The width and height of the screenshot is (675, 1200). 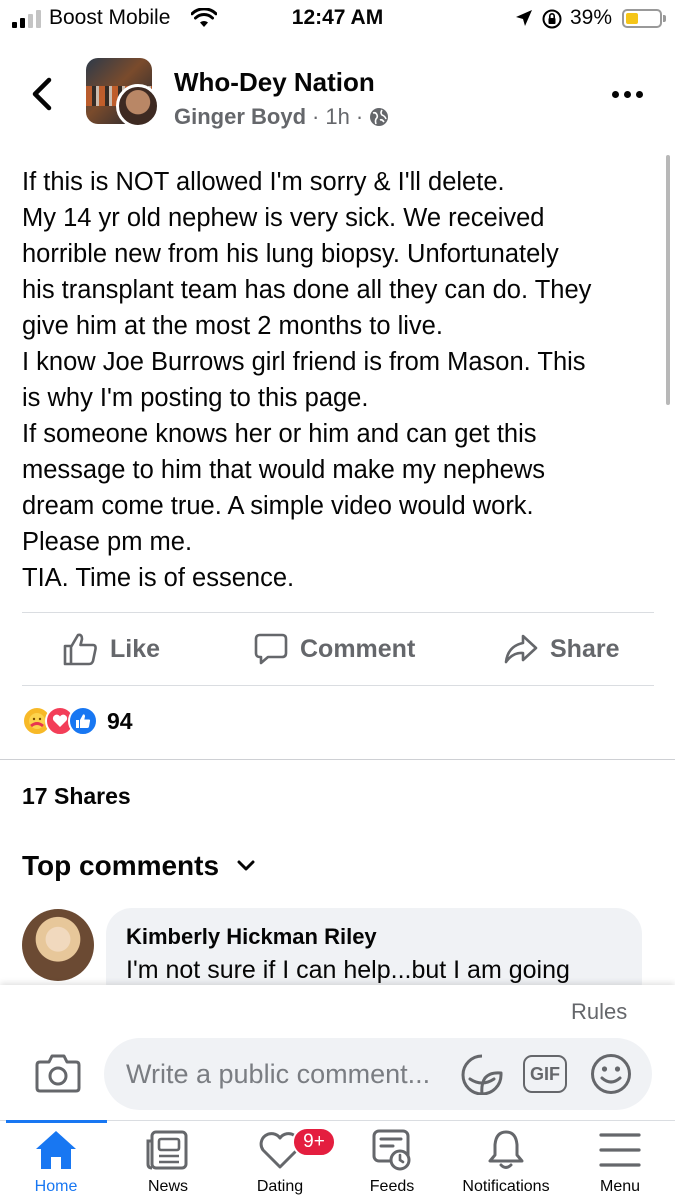 What do you see at coordinates (120, 720) in the screenshot?
I see `reaction-count: 94` at bounding box center [120, 720].